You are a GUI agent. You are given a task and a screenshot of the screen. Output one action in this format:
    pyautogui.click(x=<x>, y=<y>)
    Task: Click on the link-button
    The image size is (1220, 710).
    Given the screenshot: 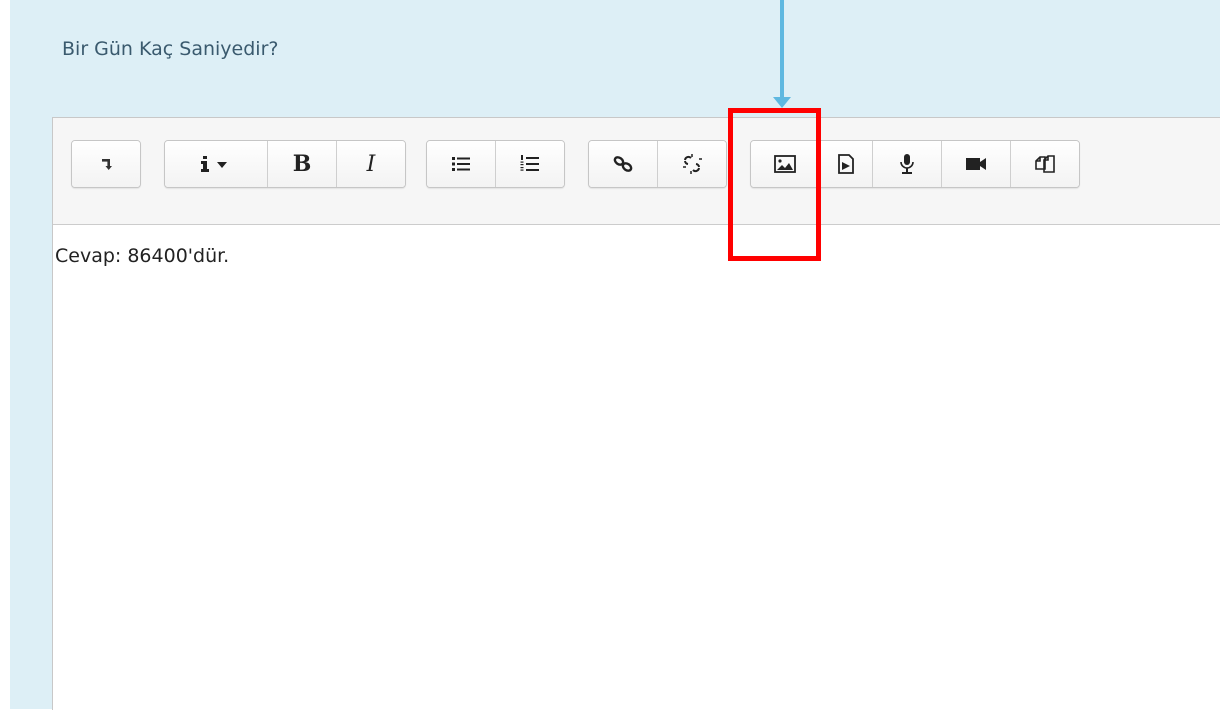 What is the action you would take?
    pyautogui.click(x=623, y=164)
    